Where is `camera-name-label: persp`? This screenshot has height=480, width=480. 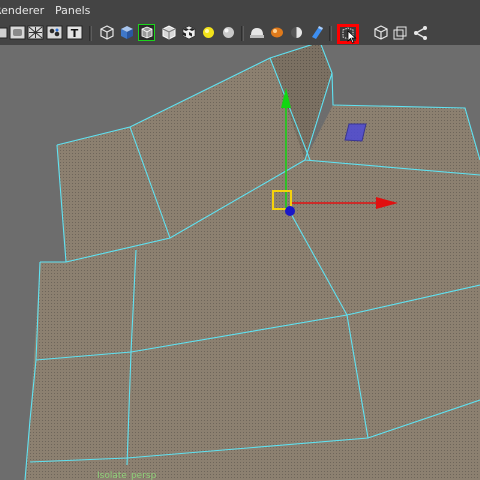 camera-name-label: persp is located at coordinates (143, 475).